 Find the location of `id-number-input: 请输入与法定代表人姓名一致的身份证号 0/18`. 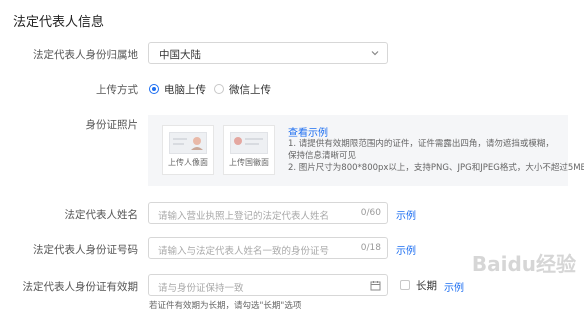

id-number-input: 请输入与法定代表人姓名一致的身份证号 0/18 is located at coordinates (268, 248).